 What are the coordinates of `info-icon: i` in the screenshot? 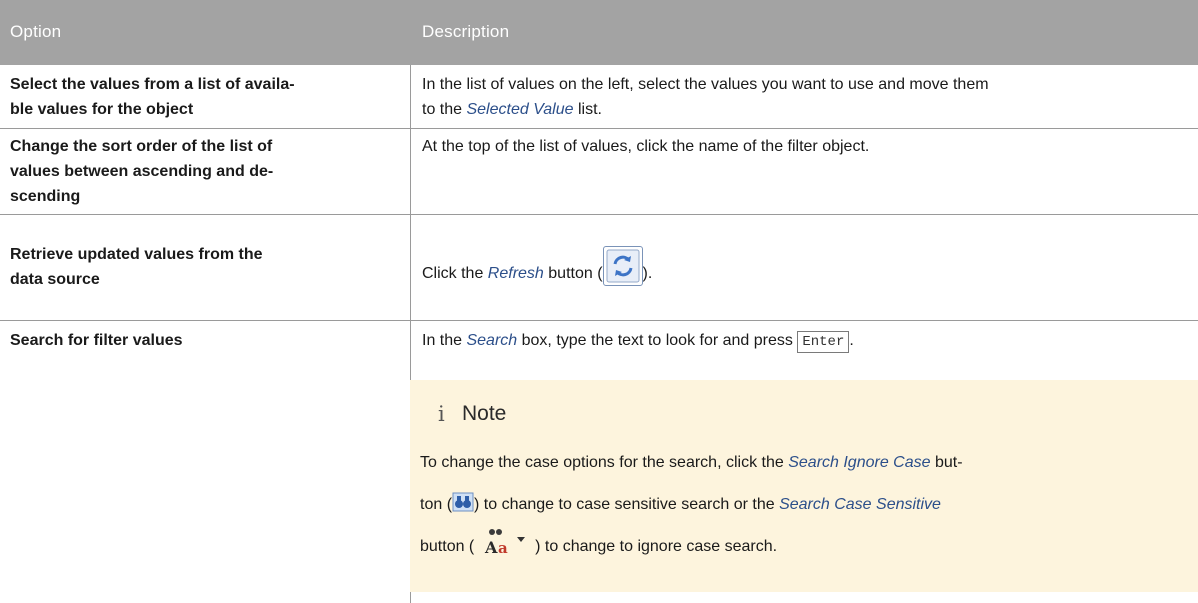 It's located at (441, 414).